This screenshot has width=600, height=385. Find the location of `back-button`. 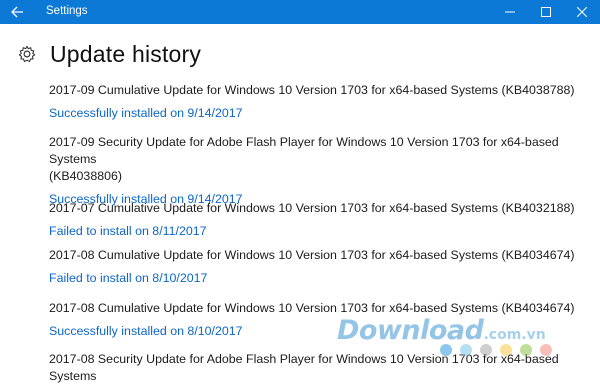

back-button is located at coordinates (17, 12).